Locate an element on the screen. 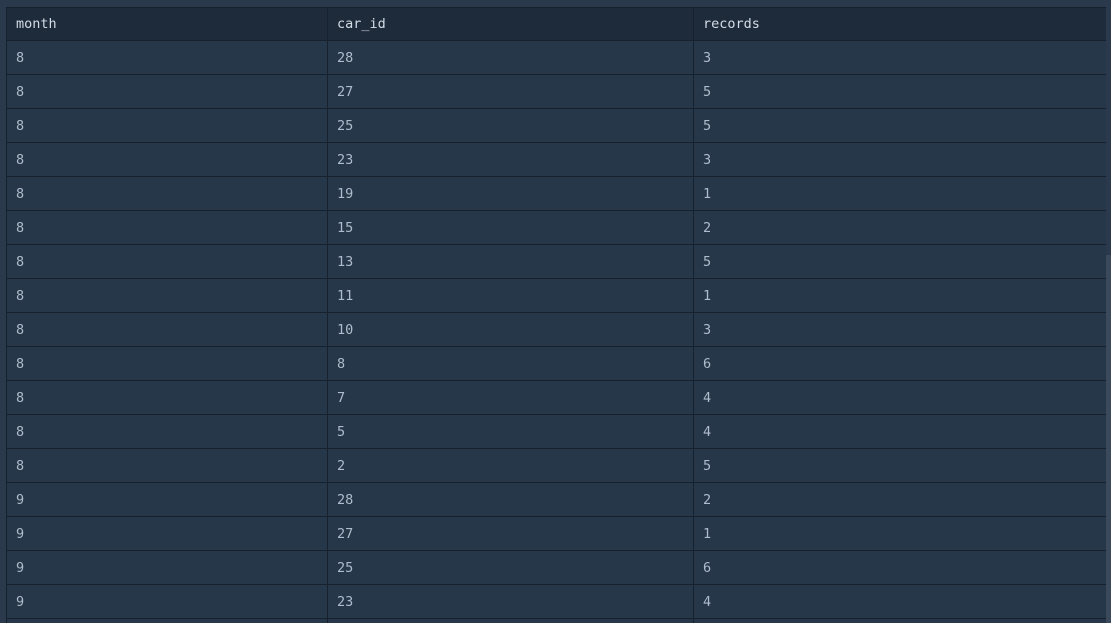 Image resolution: width=1111 pixels, height=623 pixels. vertical-scrollbar is located at coordinates (1108, 311).